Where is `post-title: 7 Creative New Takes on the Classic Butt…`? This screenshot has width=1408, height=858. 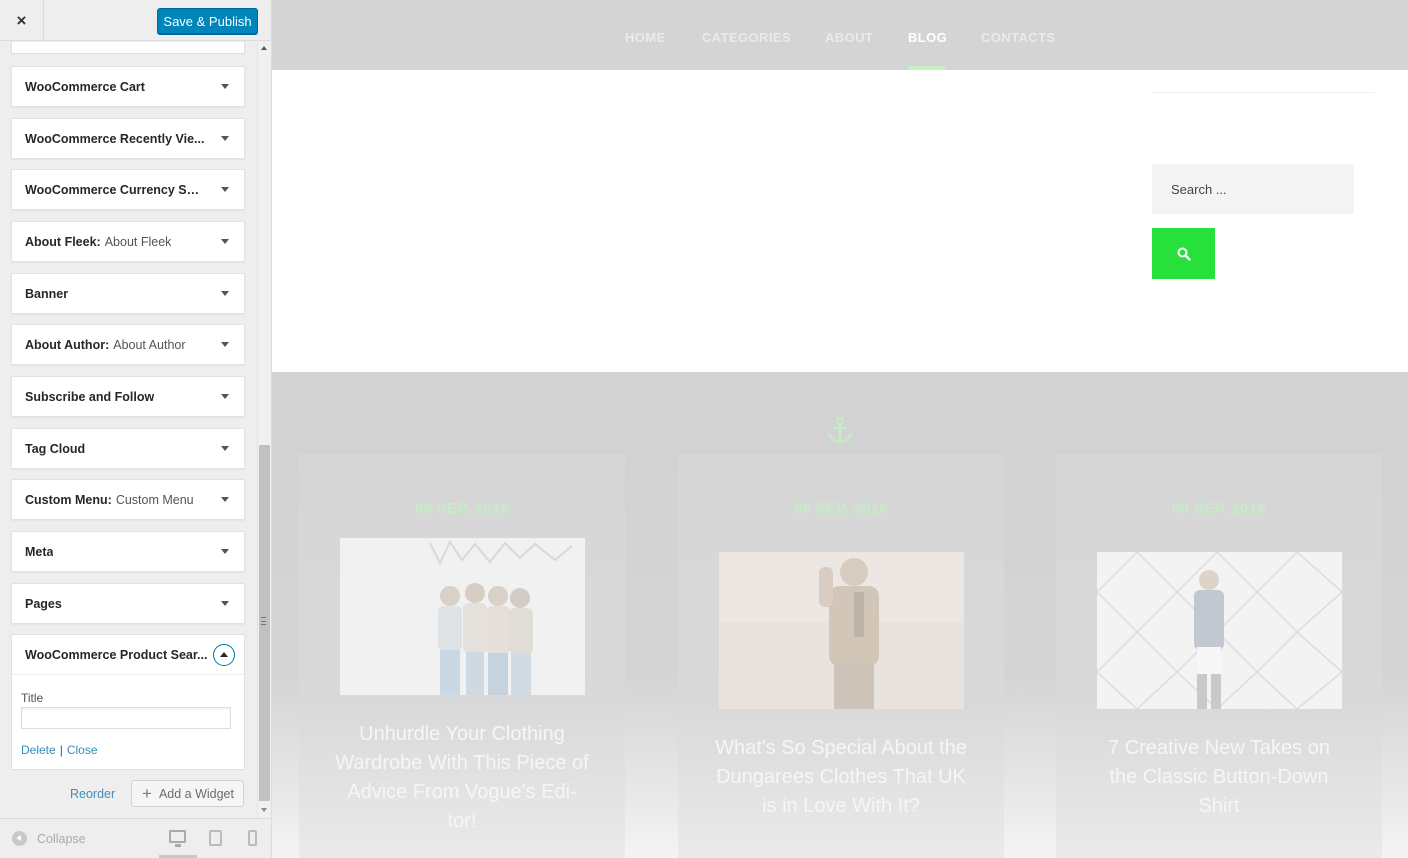 post-title: 7 Creative New Takes on the Classic Butt… is located at coordinates (1219, 777).